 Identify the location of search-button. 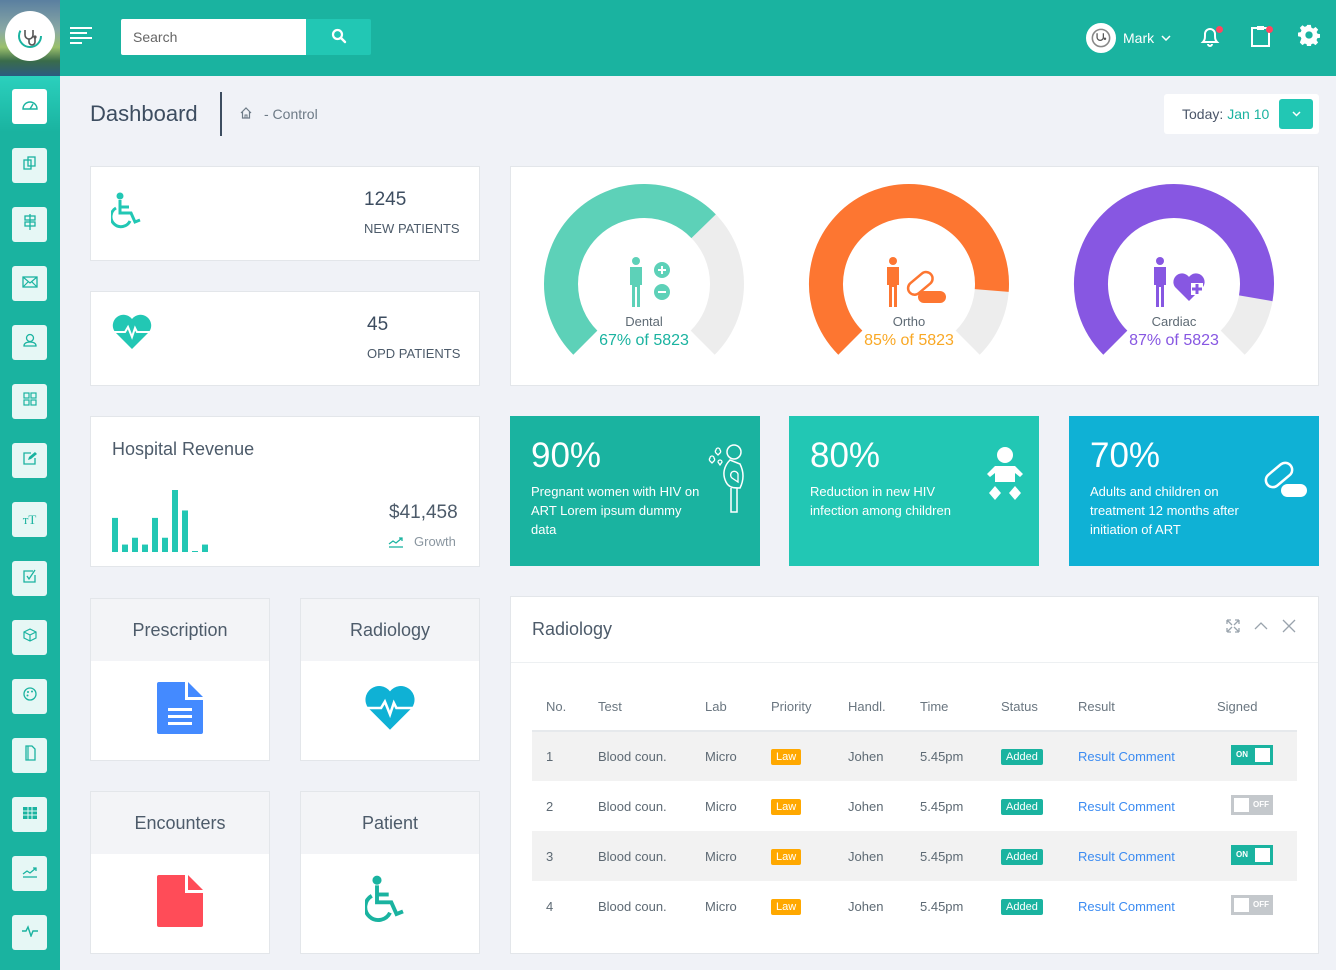
(338, 37).